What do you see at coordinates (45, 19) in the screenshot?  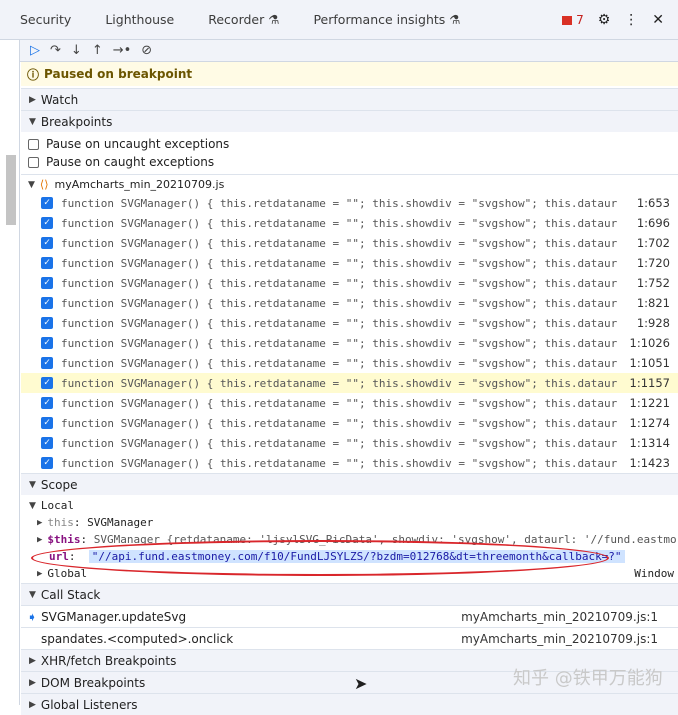 I see `tab-security: Security` at bounding box center [45, 19].